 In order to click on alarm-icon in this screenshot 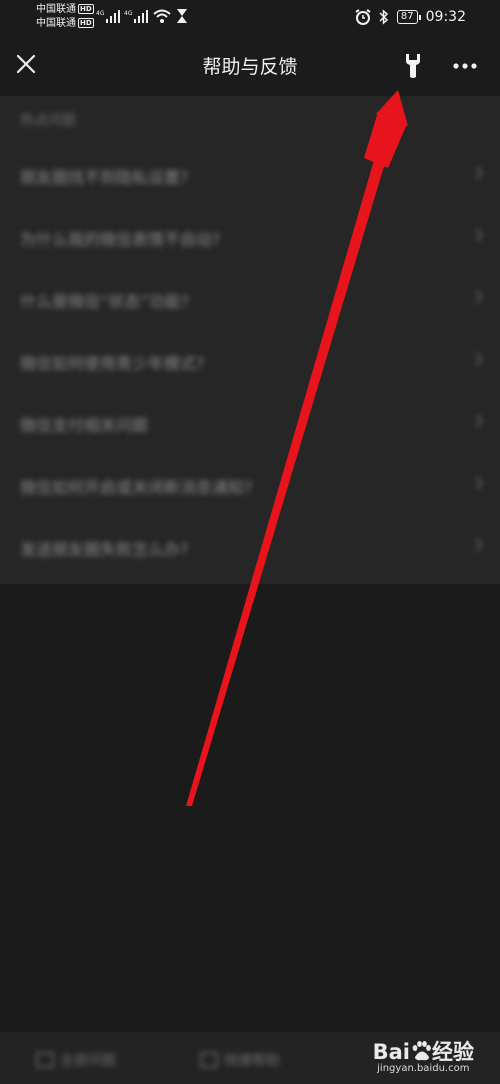, I will do `click(363, 17)`.